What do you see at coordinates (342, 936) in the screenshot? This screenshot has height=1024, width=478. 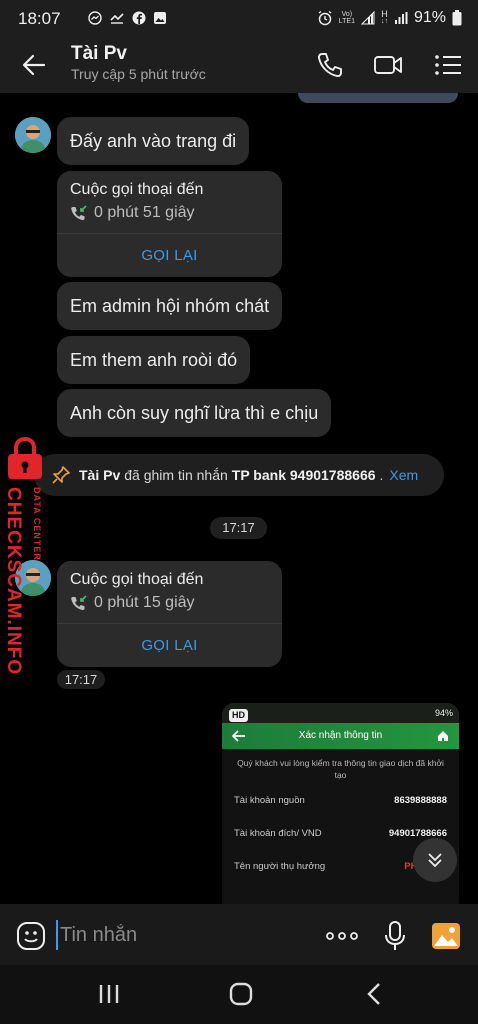 I see `more-options-icon` at bounding box center [342, 936].